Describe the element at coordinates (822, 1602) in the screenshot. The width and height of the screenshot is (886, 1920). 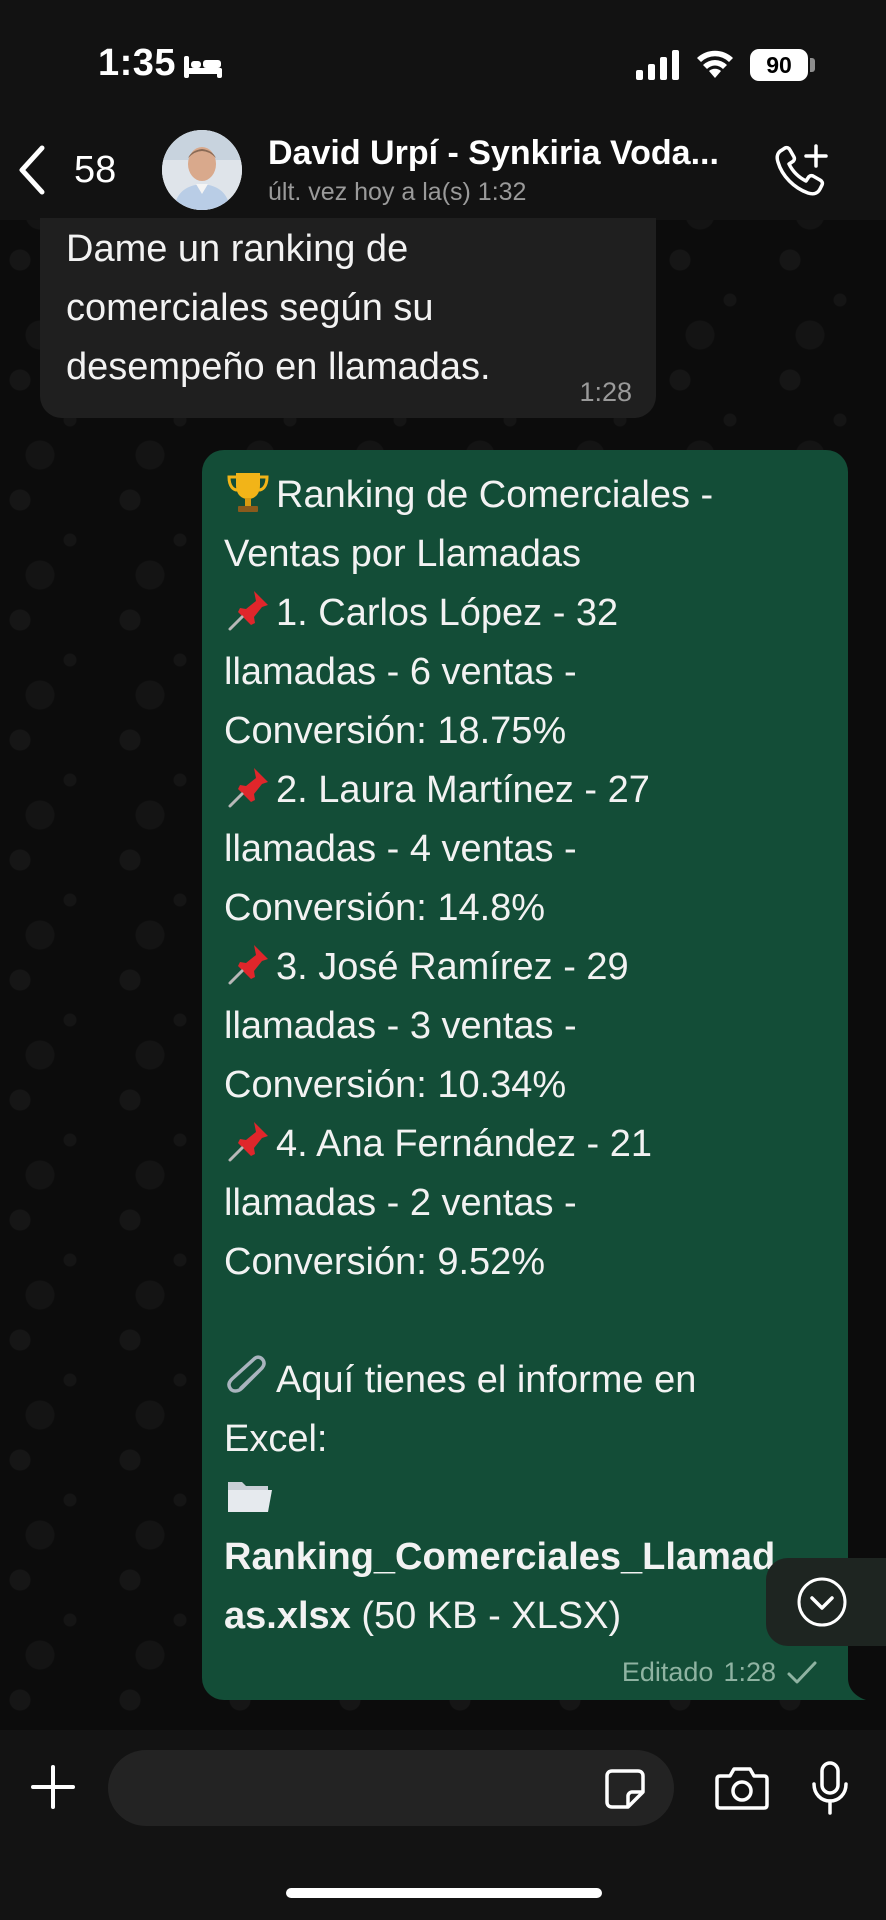
I see `chevron-down-circle-icon` at that location.